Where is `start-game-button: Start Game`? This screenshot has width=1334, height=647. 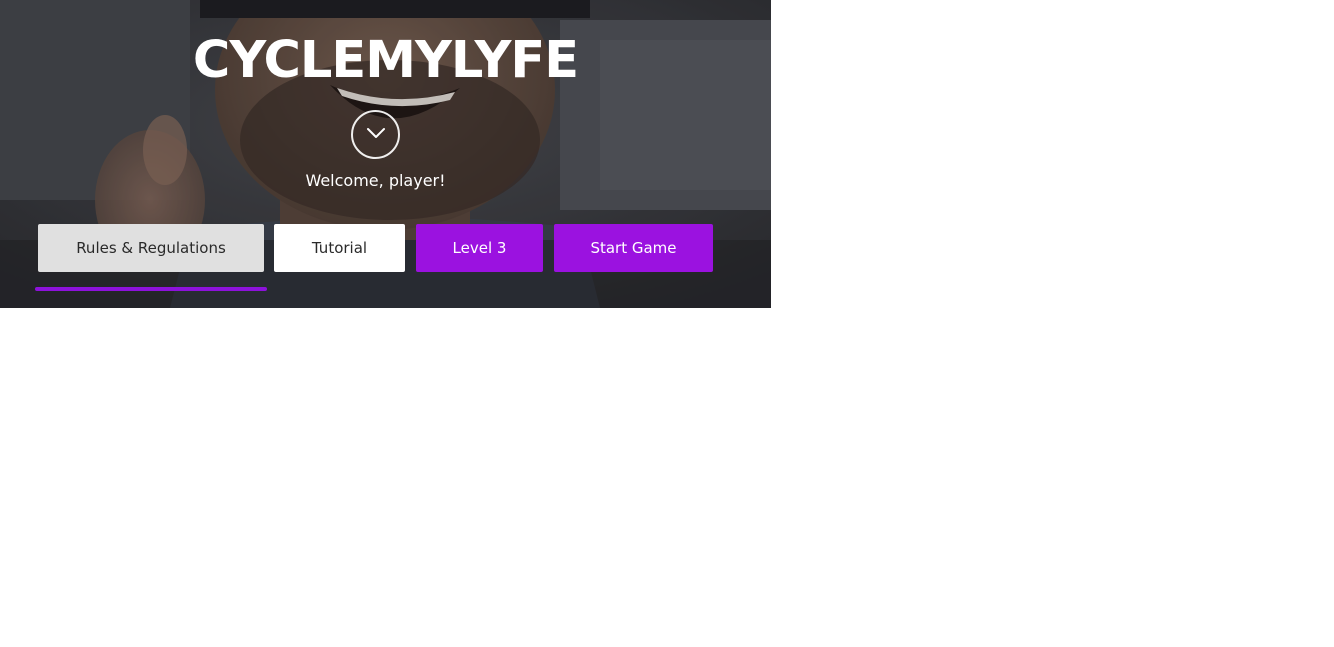 start-game-button: Start Game is located at coordinates (633, 248).